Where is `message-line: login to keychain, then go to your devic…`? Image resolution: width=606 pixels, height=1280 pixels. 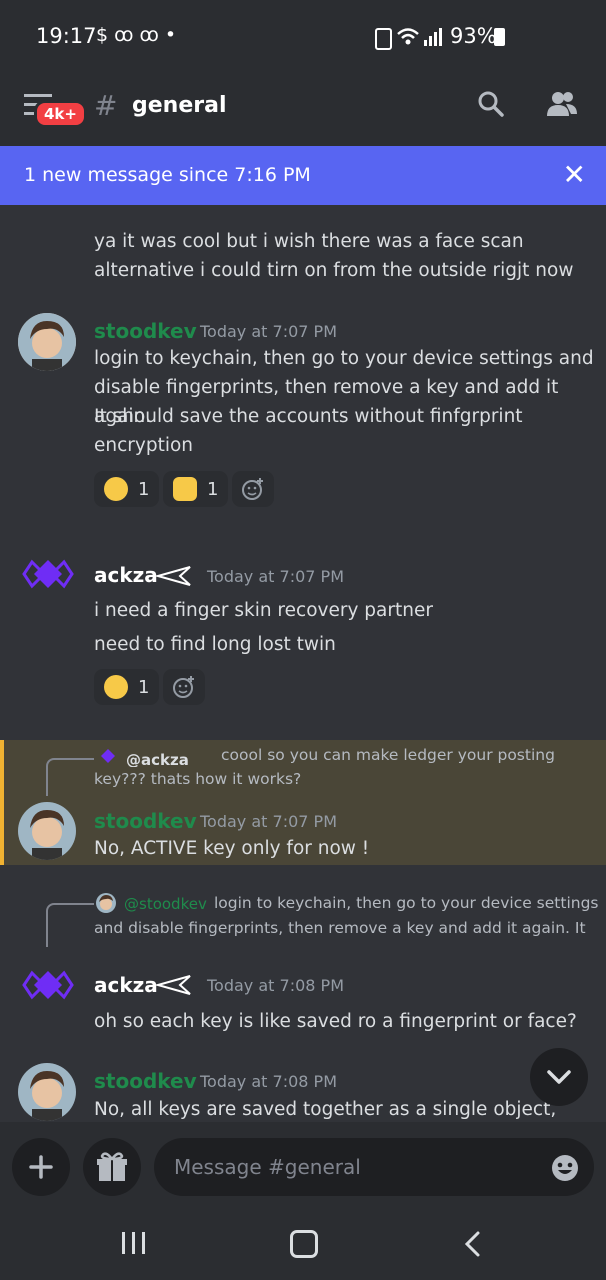 message-line: login to keychain, then go to your devic… is located at coordinates (344, 358).